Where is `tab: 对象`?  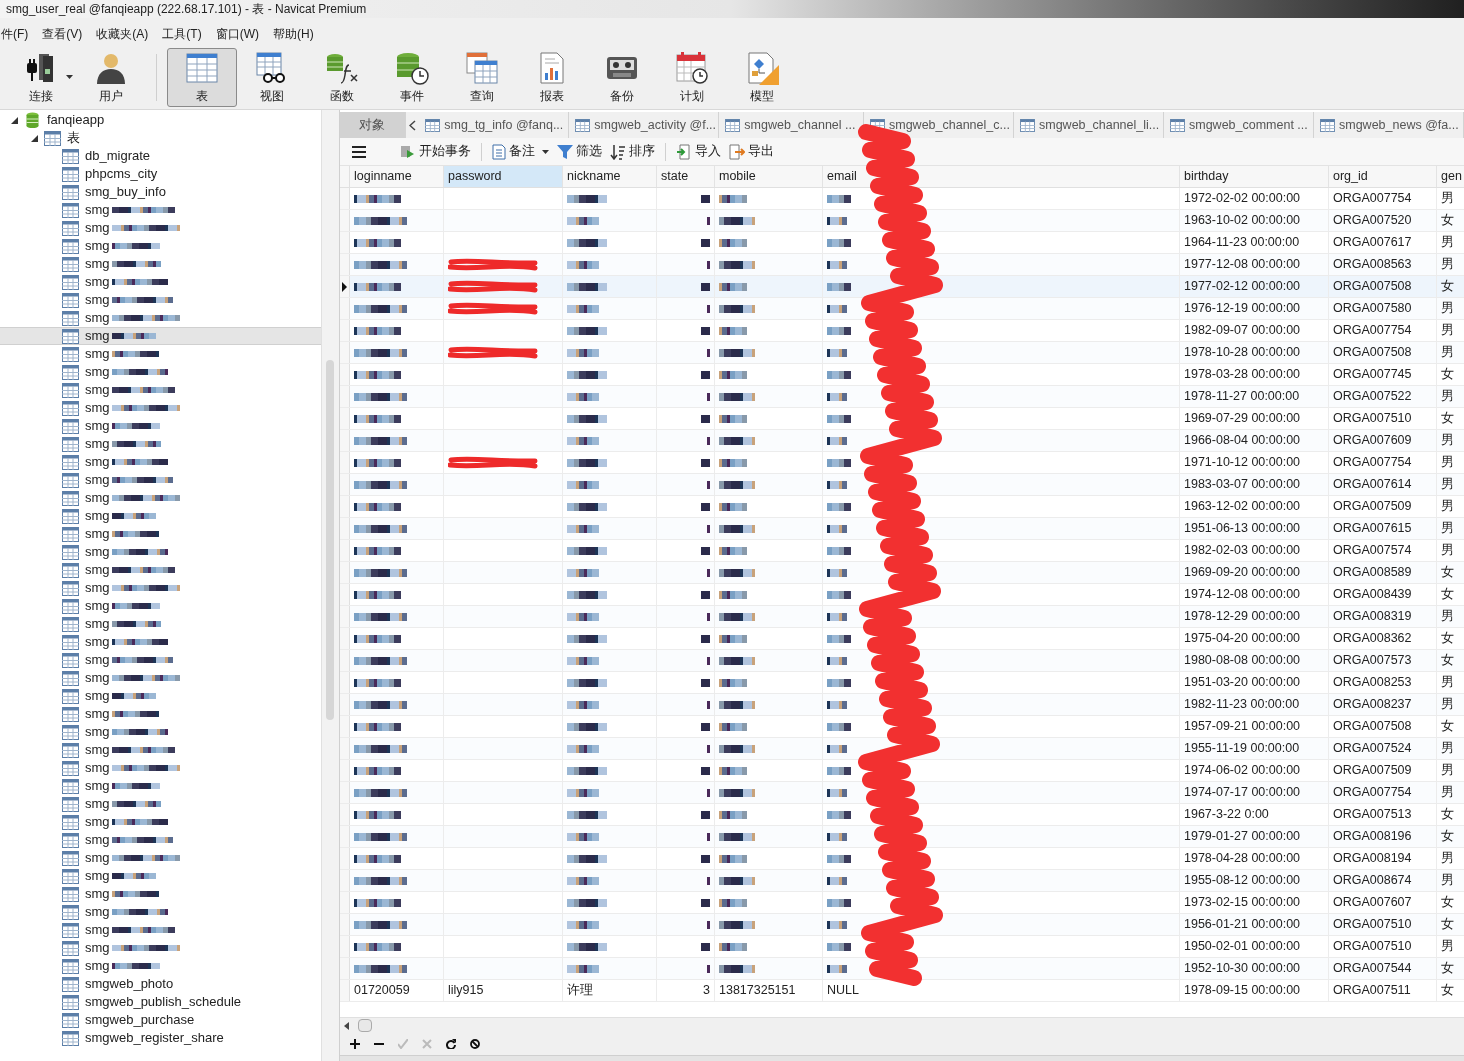
tab: 对象 is located at coordinates (373, 125).